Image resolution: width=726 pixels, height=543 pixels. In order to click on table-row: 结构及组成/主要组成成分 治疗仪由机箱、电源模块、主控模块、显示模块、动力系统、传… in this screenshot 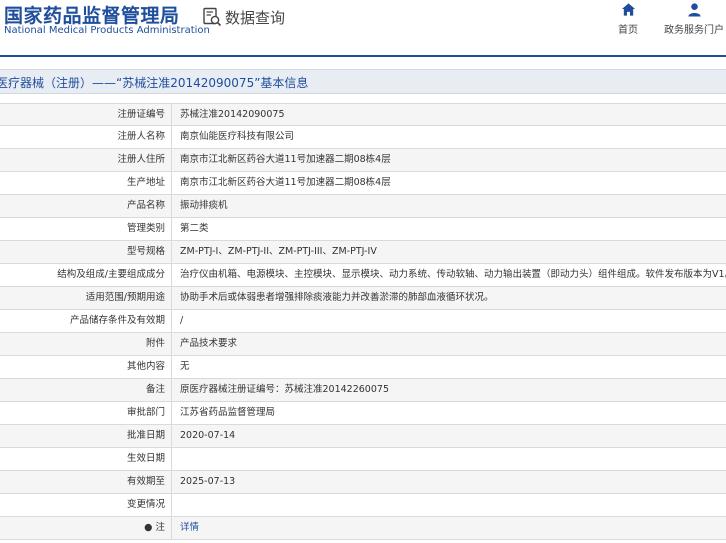, I will do `click(363, 275)`.